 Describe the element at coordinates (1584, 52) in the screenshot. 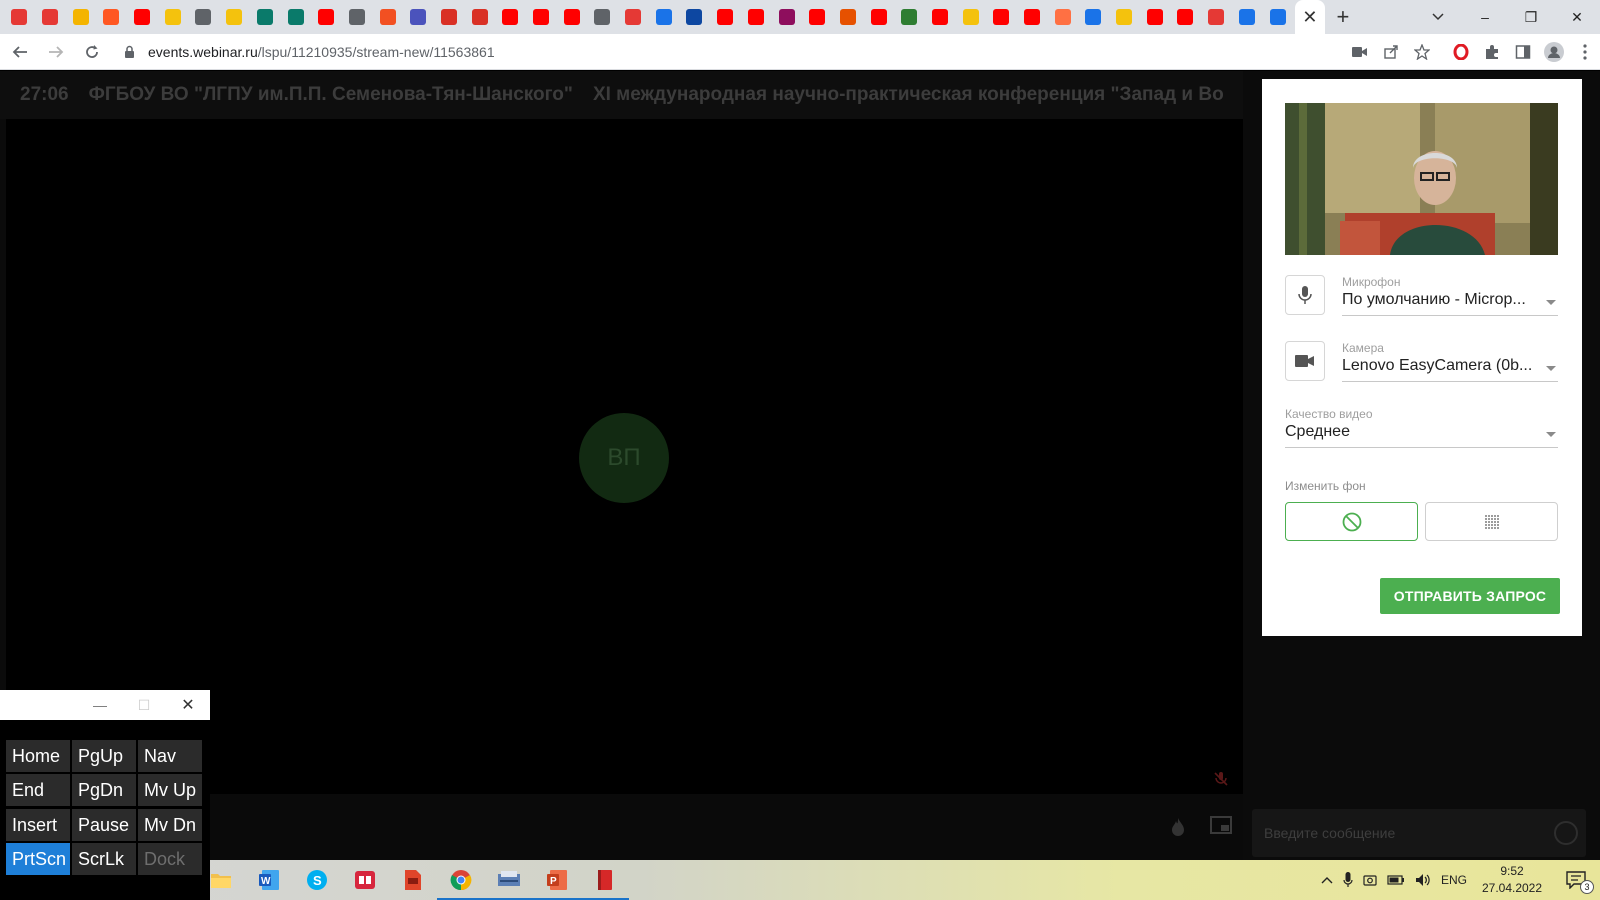

I see `chrome-menu-icon` at that location.